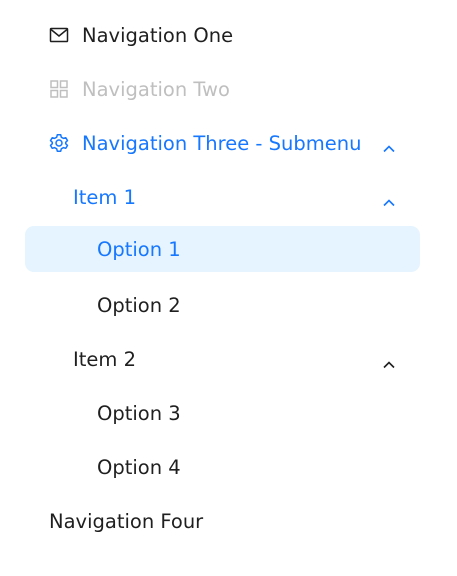 The width and height of the screenshot is (457, 576). Describe the element at coordinates (139, 249) in the screenshot. I see `menu-item-label: Option 1` at that location.